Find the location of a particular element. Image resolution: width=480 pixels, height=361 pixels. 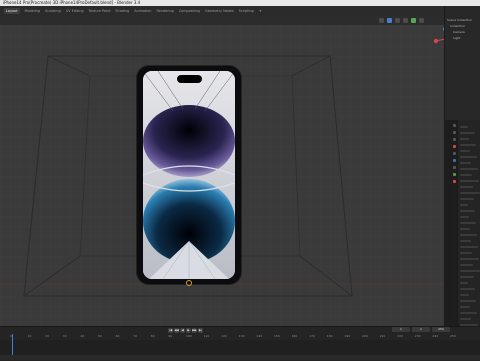

playback-button: ◀ is located at coordinates (182, 330).